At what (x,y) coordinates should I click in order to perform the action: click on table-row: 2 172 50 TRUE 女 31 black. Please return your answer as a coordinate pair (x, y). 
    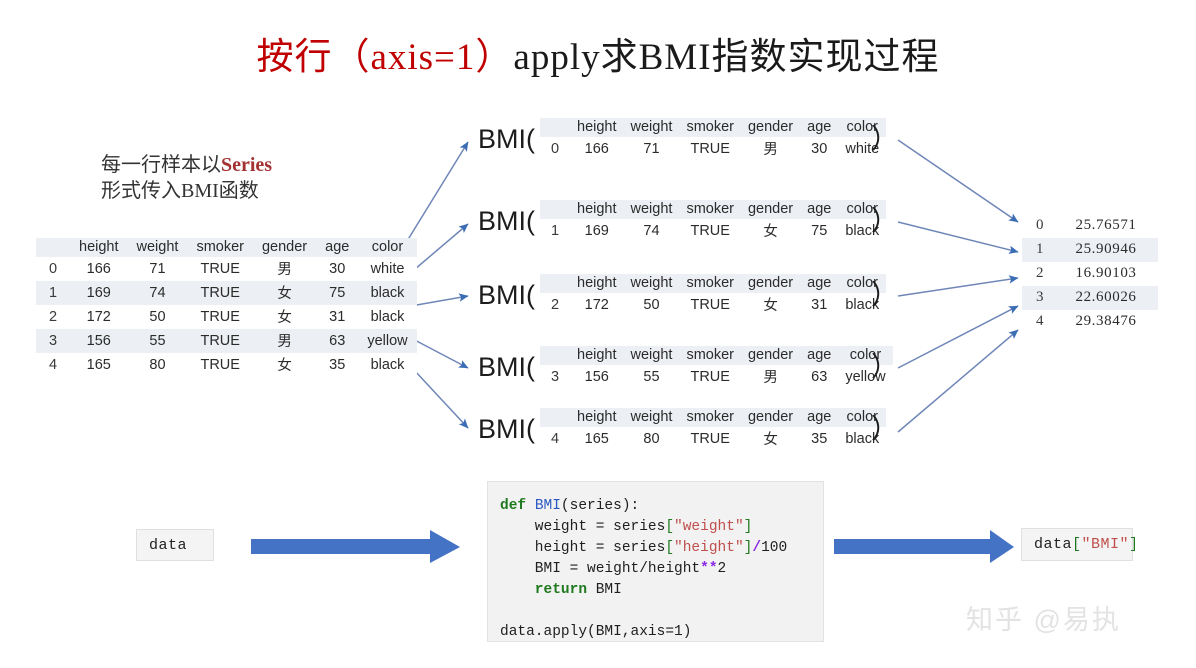
    Looking at the image, I should click on (713, 305).